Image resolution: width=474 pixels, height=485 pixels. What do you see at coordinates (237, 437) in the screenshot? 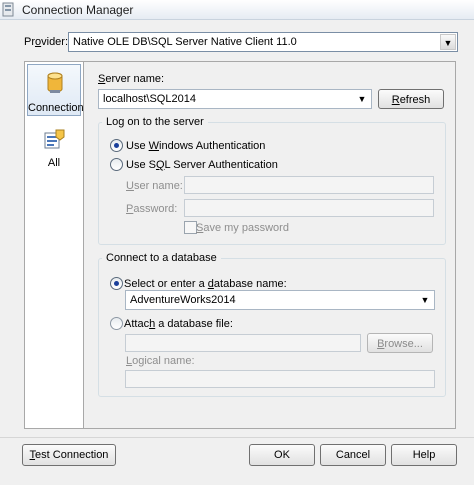
I see `footer-divider` at bounding box center [237, 437].